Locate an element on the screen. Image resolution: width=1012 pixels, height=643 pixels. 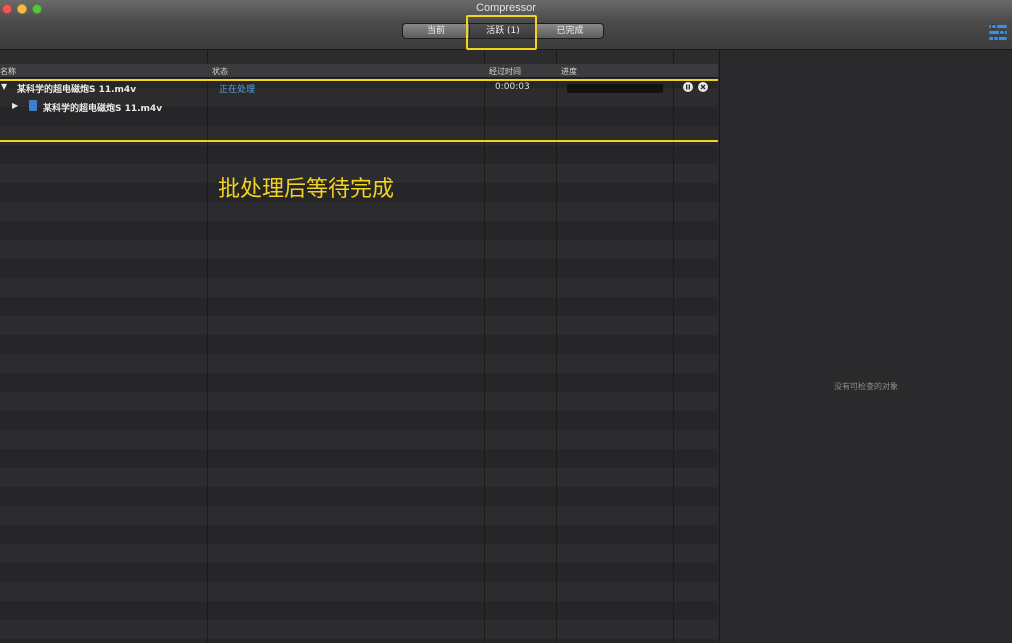
inspector-empty-message: 没有可检查的对象 is located at coordinates (866, 386).